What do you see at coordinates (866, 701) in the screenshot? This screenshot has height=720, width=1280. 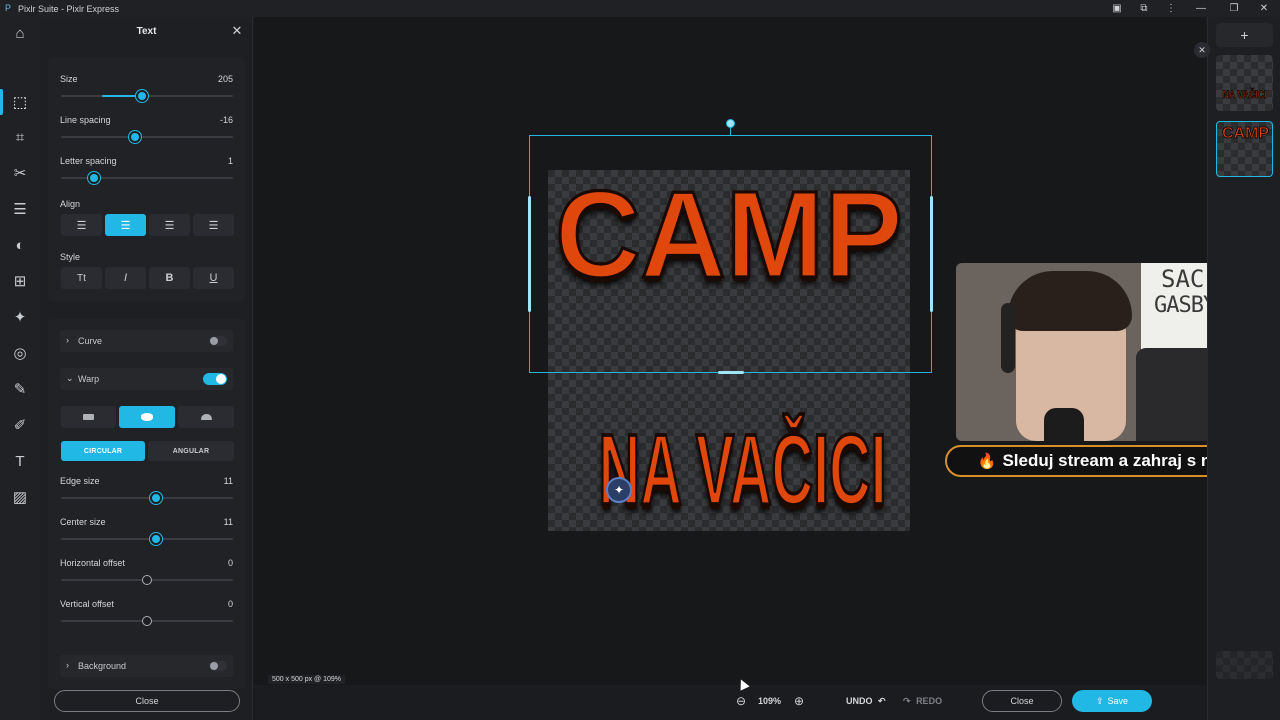 I see `undo-button: UNDO ↶` at bounding box center [866, 701].